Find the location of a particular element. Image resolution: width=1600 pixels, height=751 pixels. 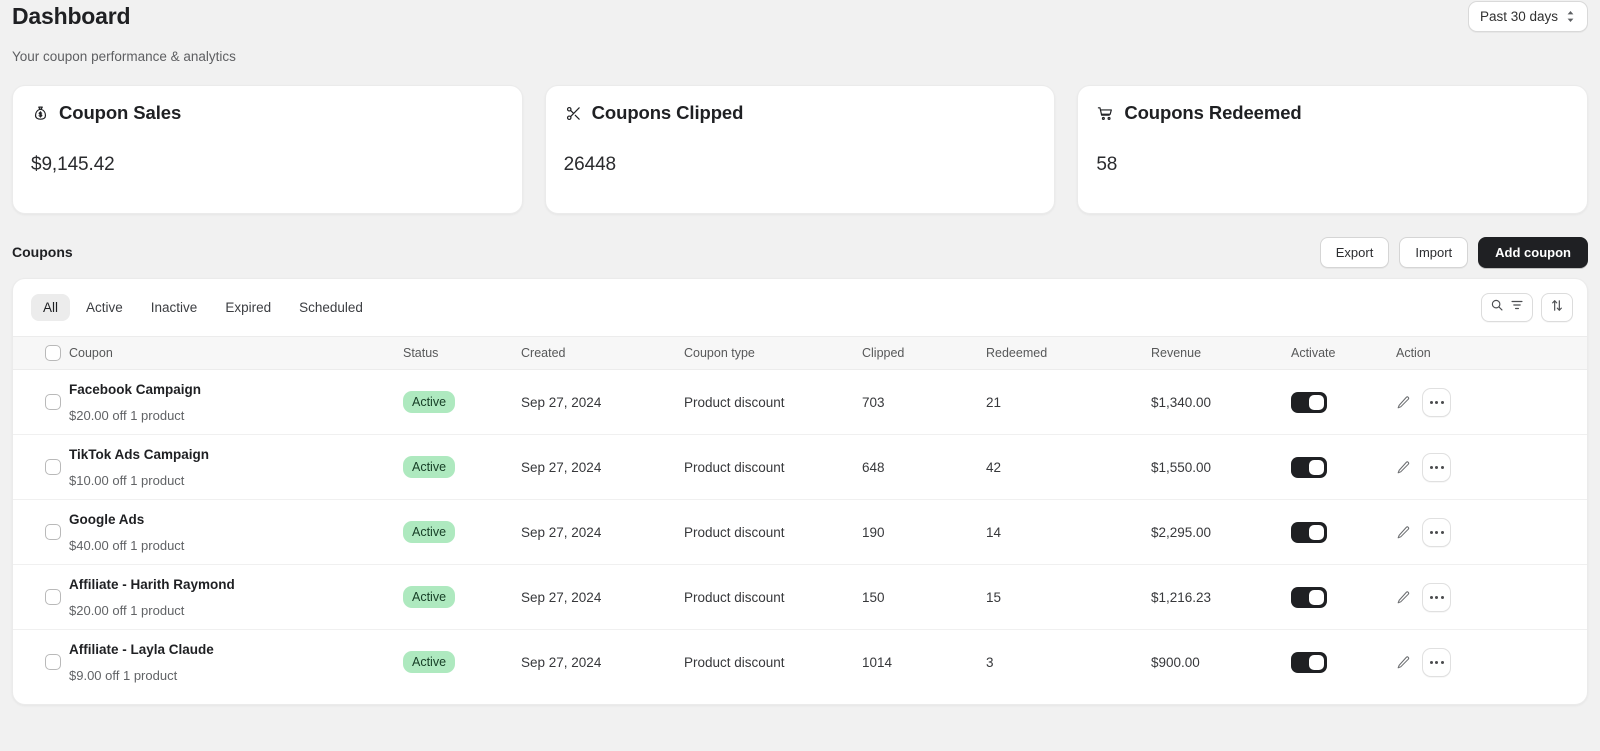

select-all-checkbox is located at coordinates (53, 353).